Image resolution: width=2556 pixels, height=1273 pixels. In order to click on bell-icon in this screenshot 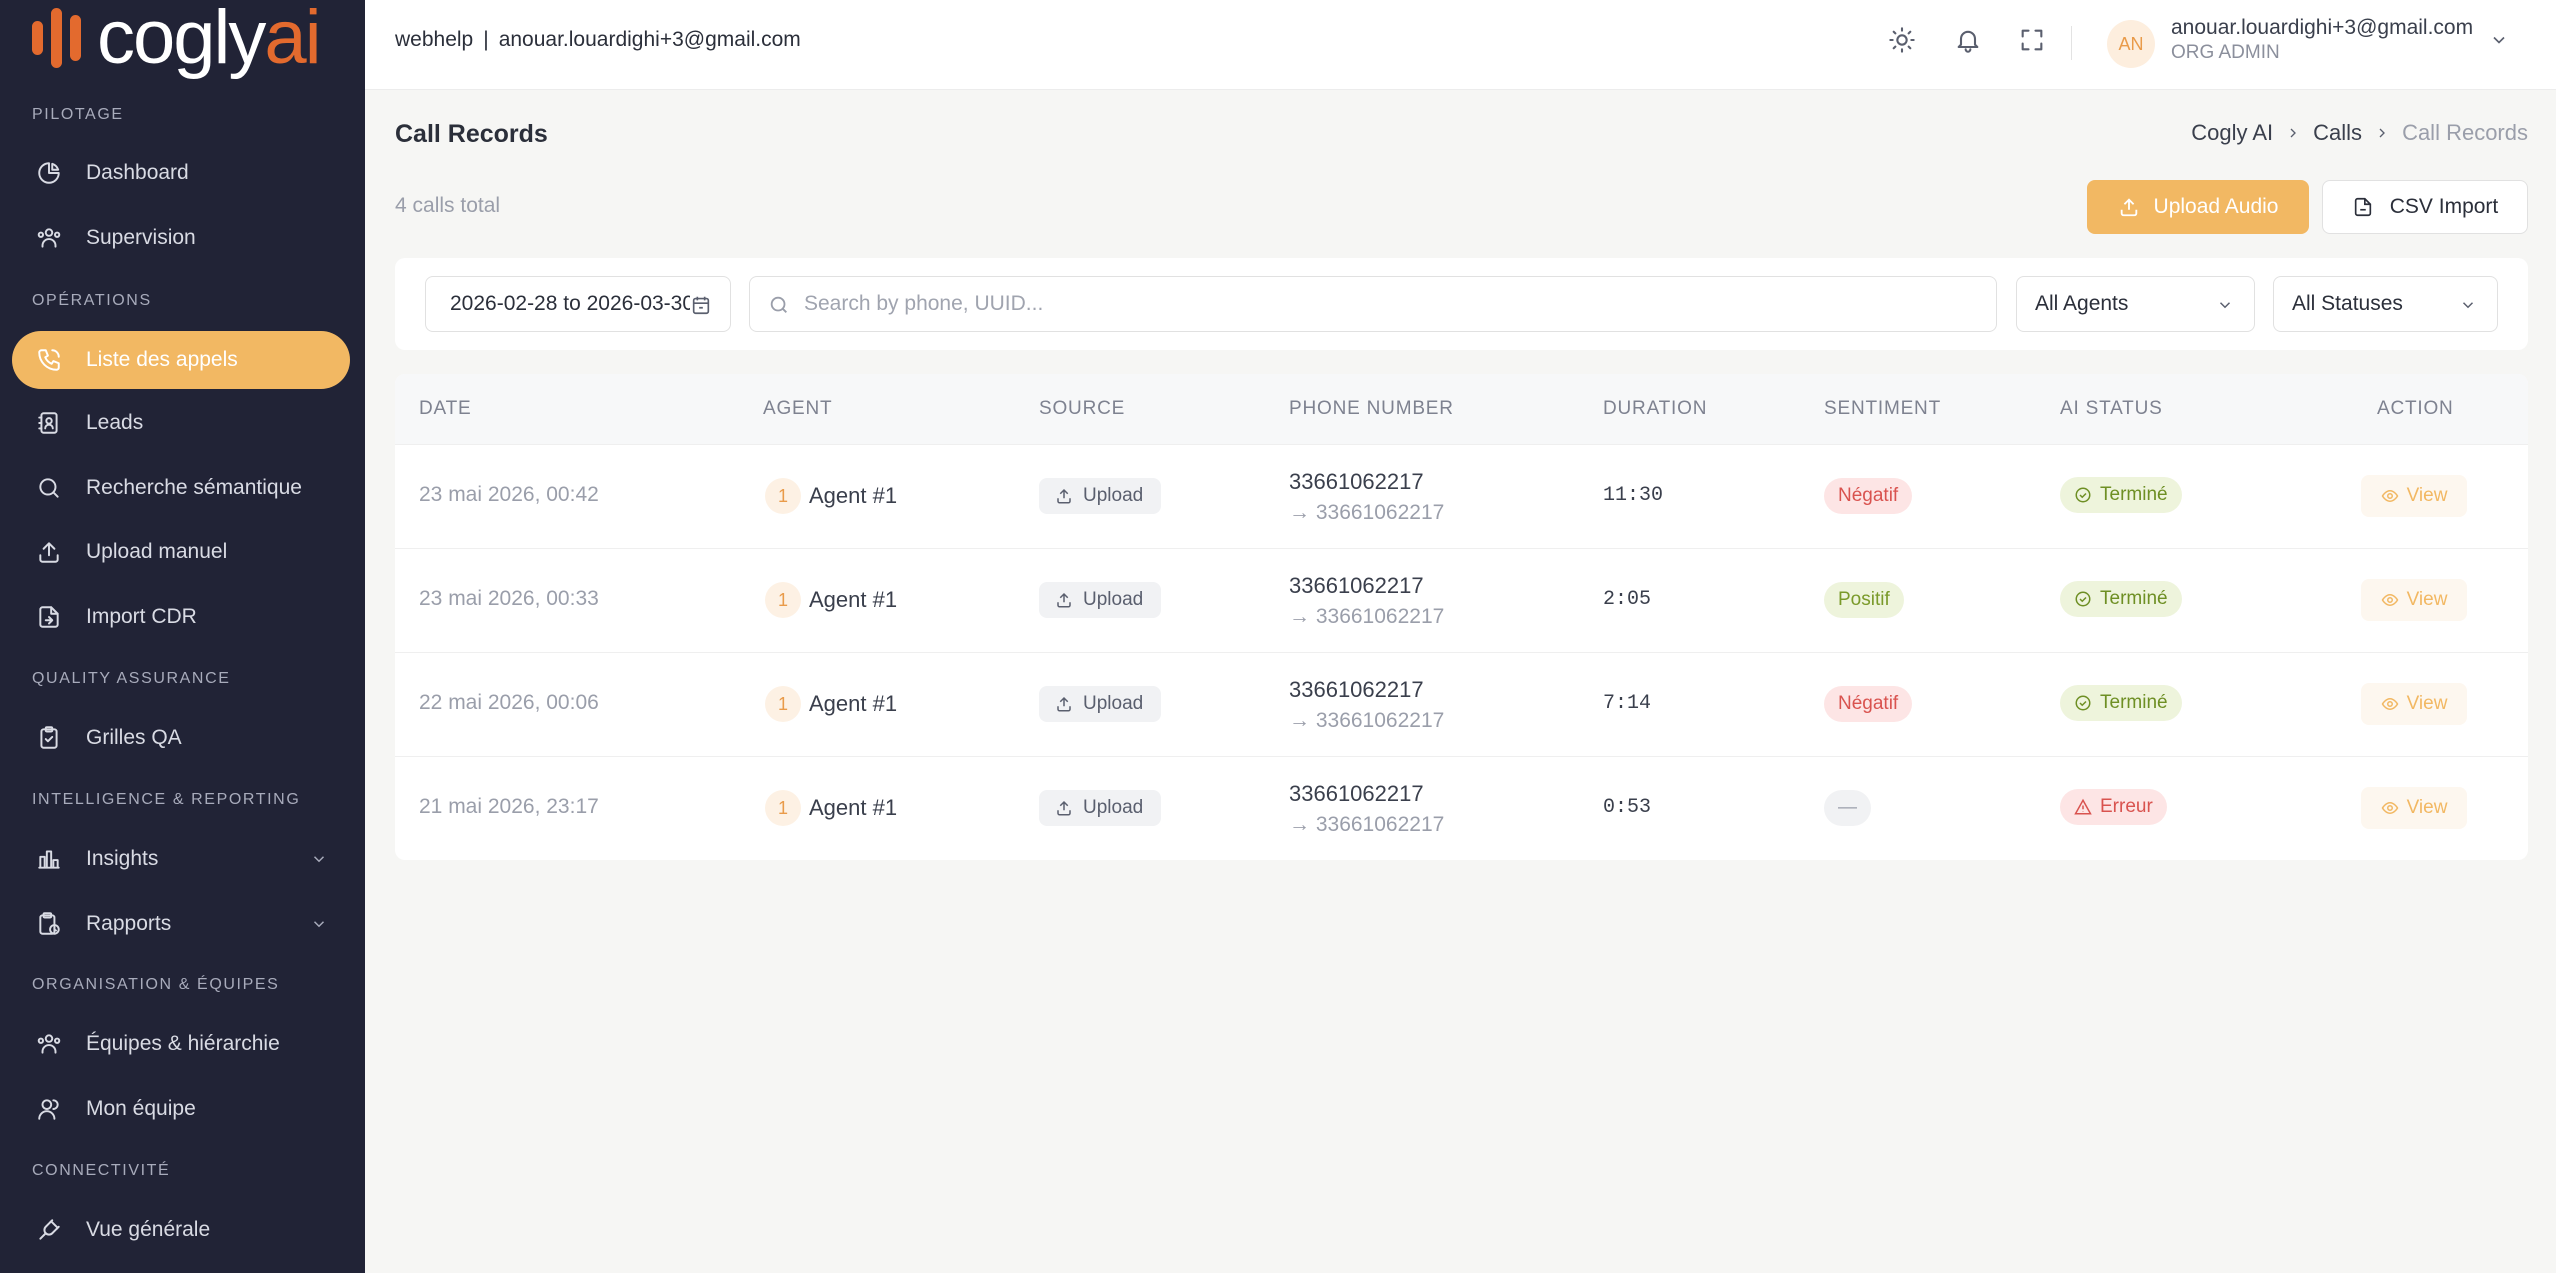, I will do `click(1968, 40)`.